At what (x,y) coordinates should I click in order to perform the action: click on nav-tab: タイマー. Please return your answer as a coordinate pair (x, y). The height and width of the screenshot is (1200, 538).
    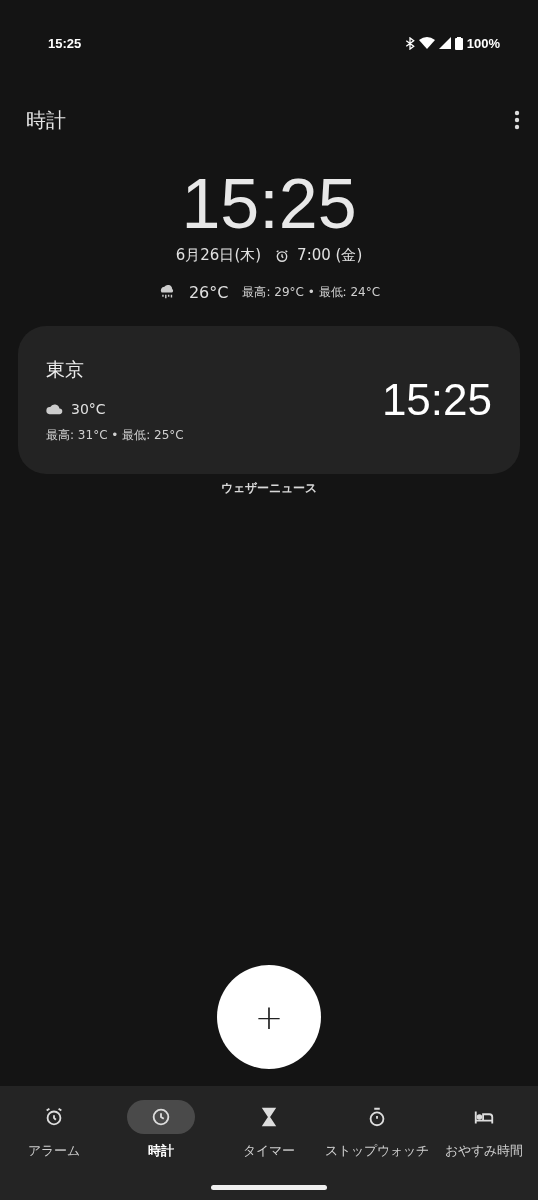
    Looking at the image, I should click on (269, 1130).